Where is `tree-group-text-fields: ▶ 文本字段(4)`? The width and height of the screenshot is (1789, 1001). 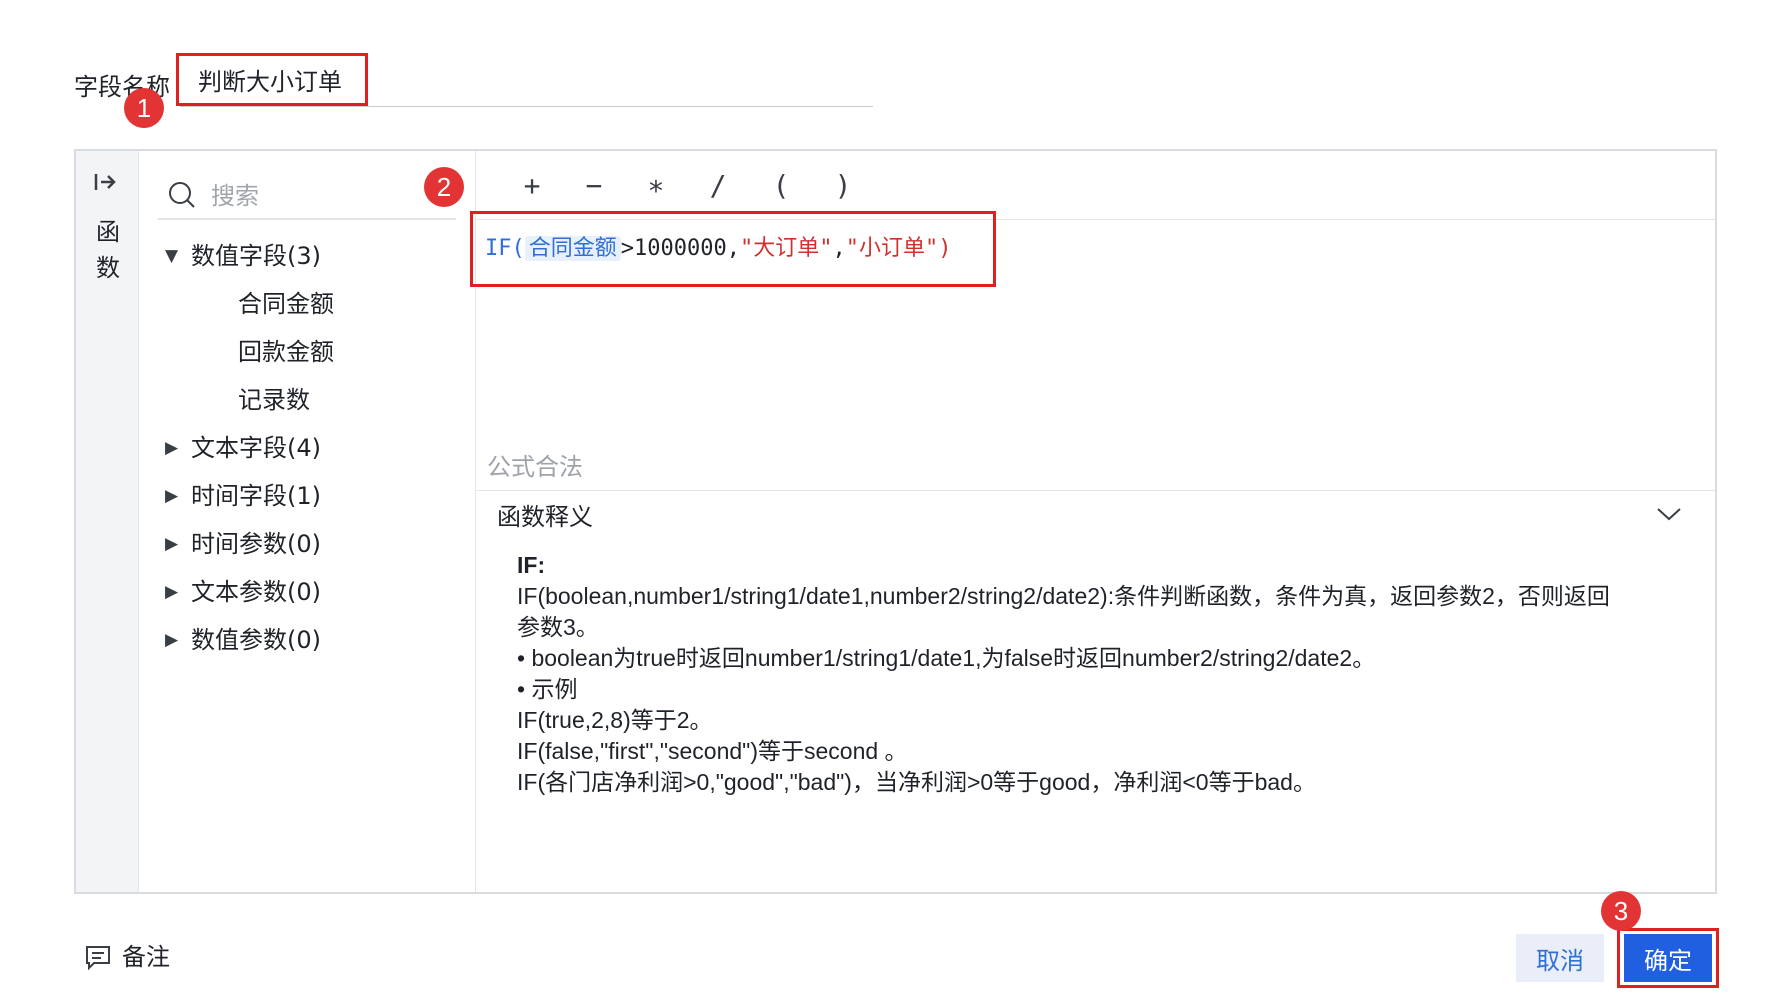 tree-group-text-fields: ▶ 文本字段(4) is located at coordinates (243, 448).